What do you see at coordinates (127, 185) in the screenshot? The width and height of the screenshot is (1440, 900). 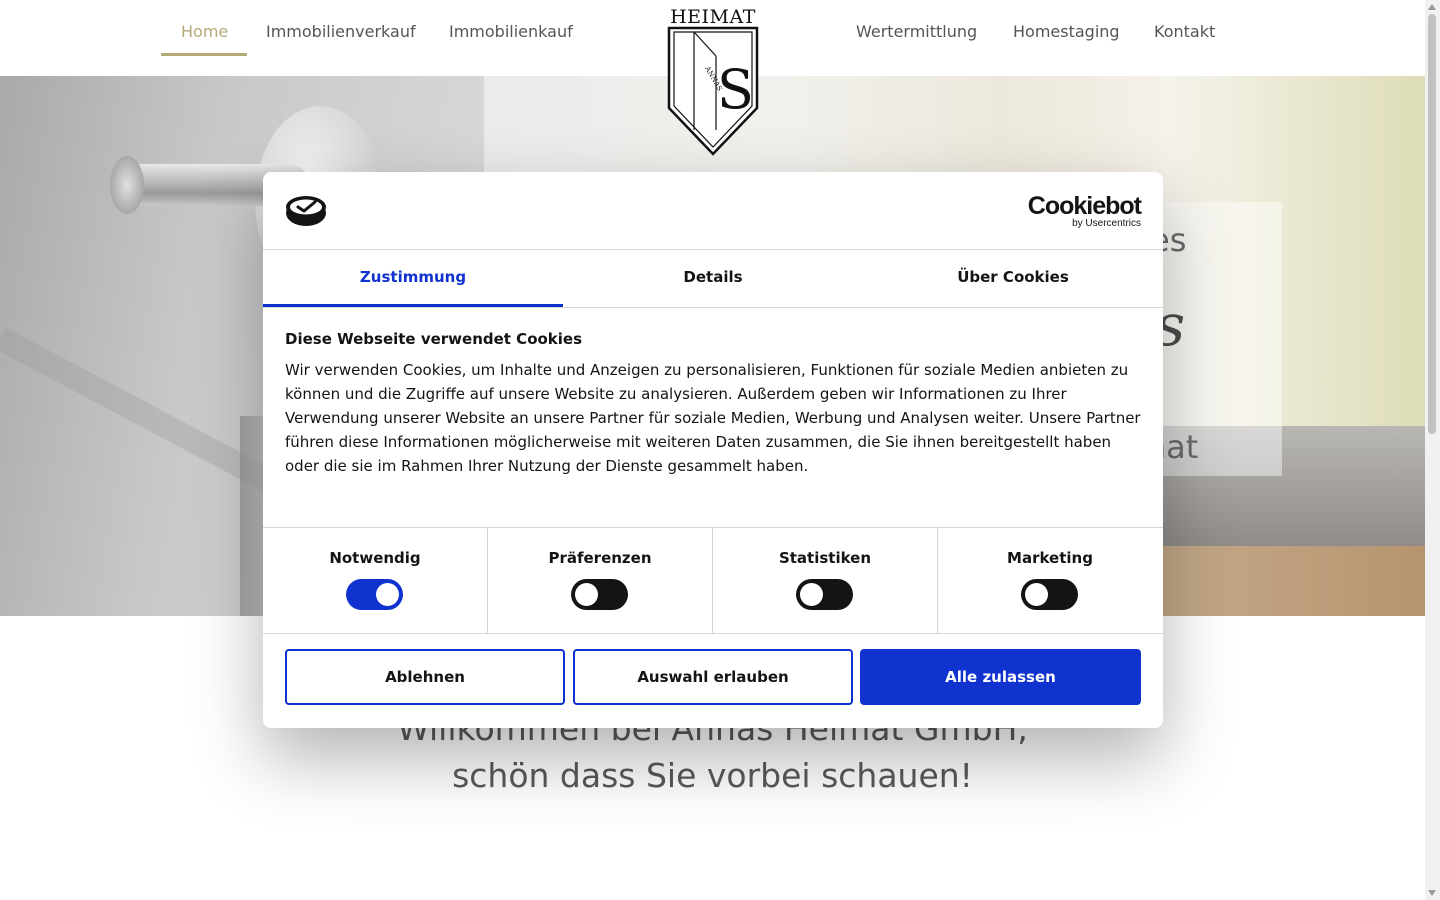 I see `door-handle-end` at bounding box center [127, 185].